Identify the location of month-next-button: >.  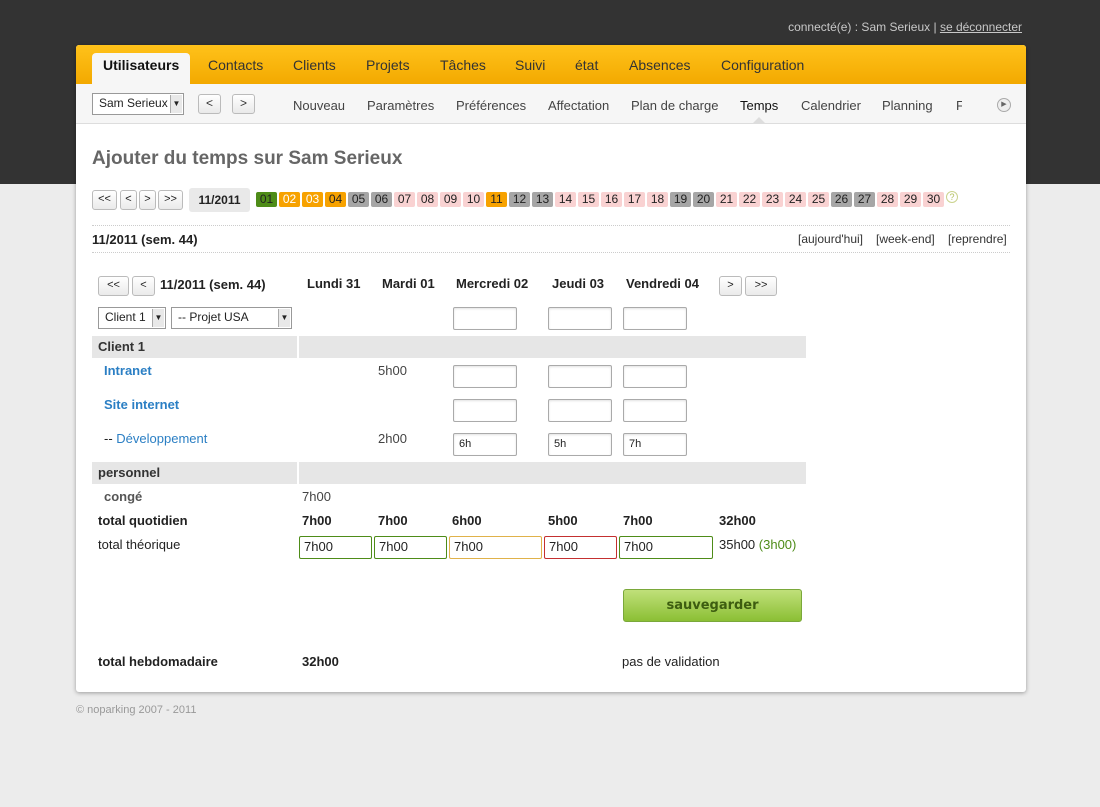
(147, 200).